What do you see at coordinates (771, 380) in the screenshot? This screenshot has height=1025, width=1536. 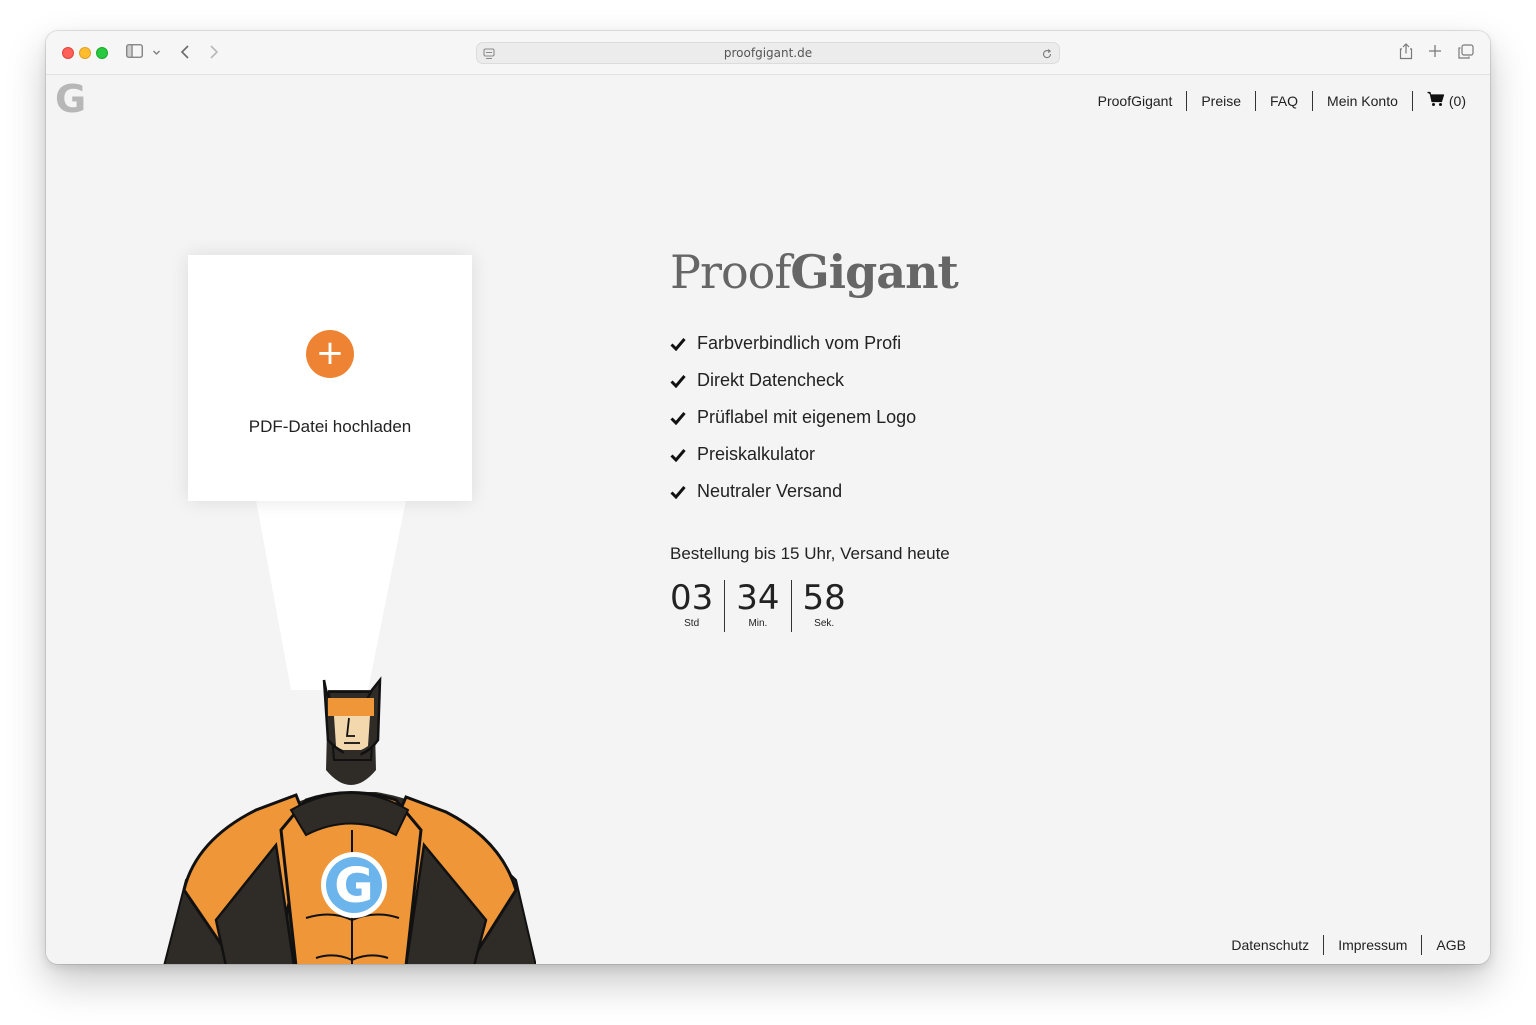 I see `feature-text: Direkt Datencheck` at bounding box center [771, 380].